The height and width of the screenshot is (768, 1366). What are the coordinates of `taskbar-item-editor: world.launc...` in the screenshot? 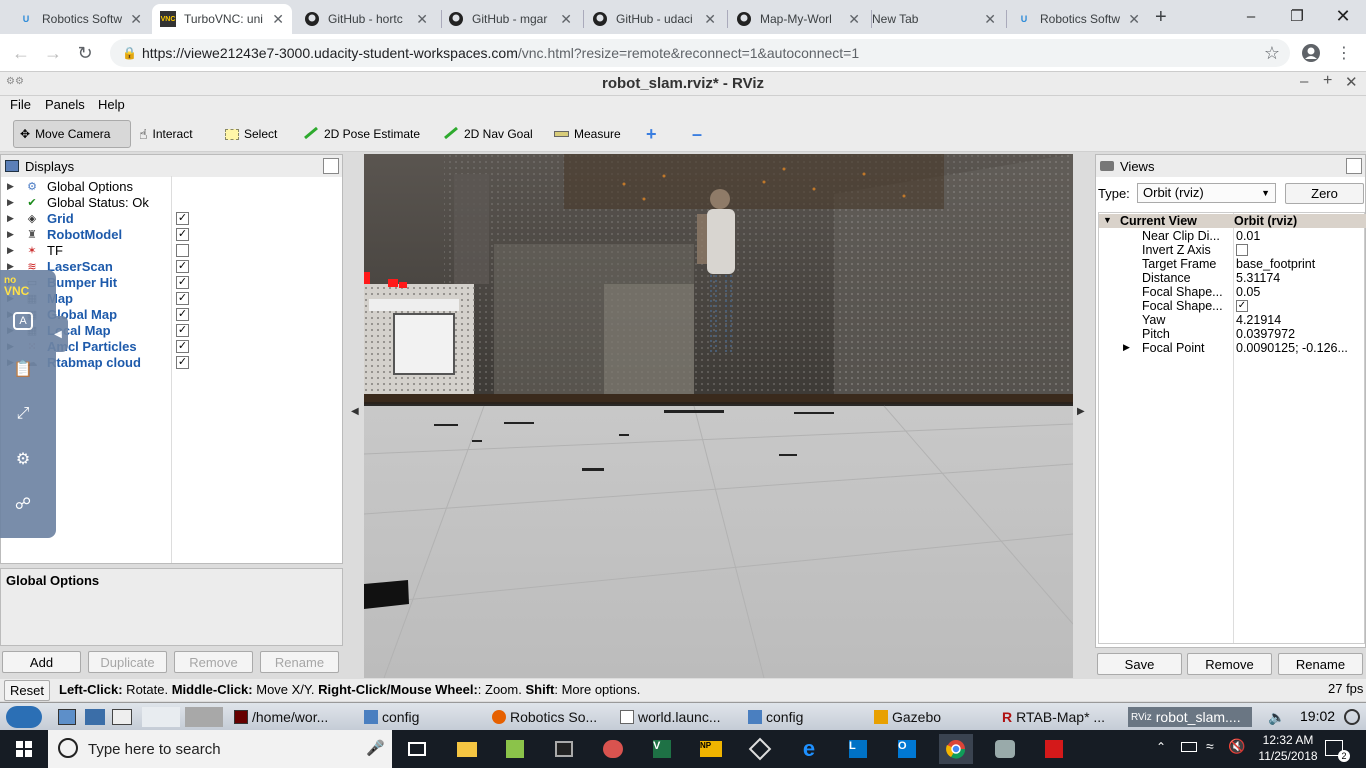 It's located at (680, 717).